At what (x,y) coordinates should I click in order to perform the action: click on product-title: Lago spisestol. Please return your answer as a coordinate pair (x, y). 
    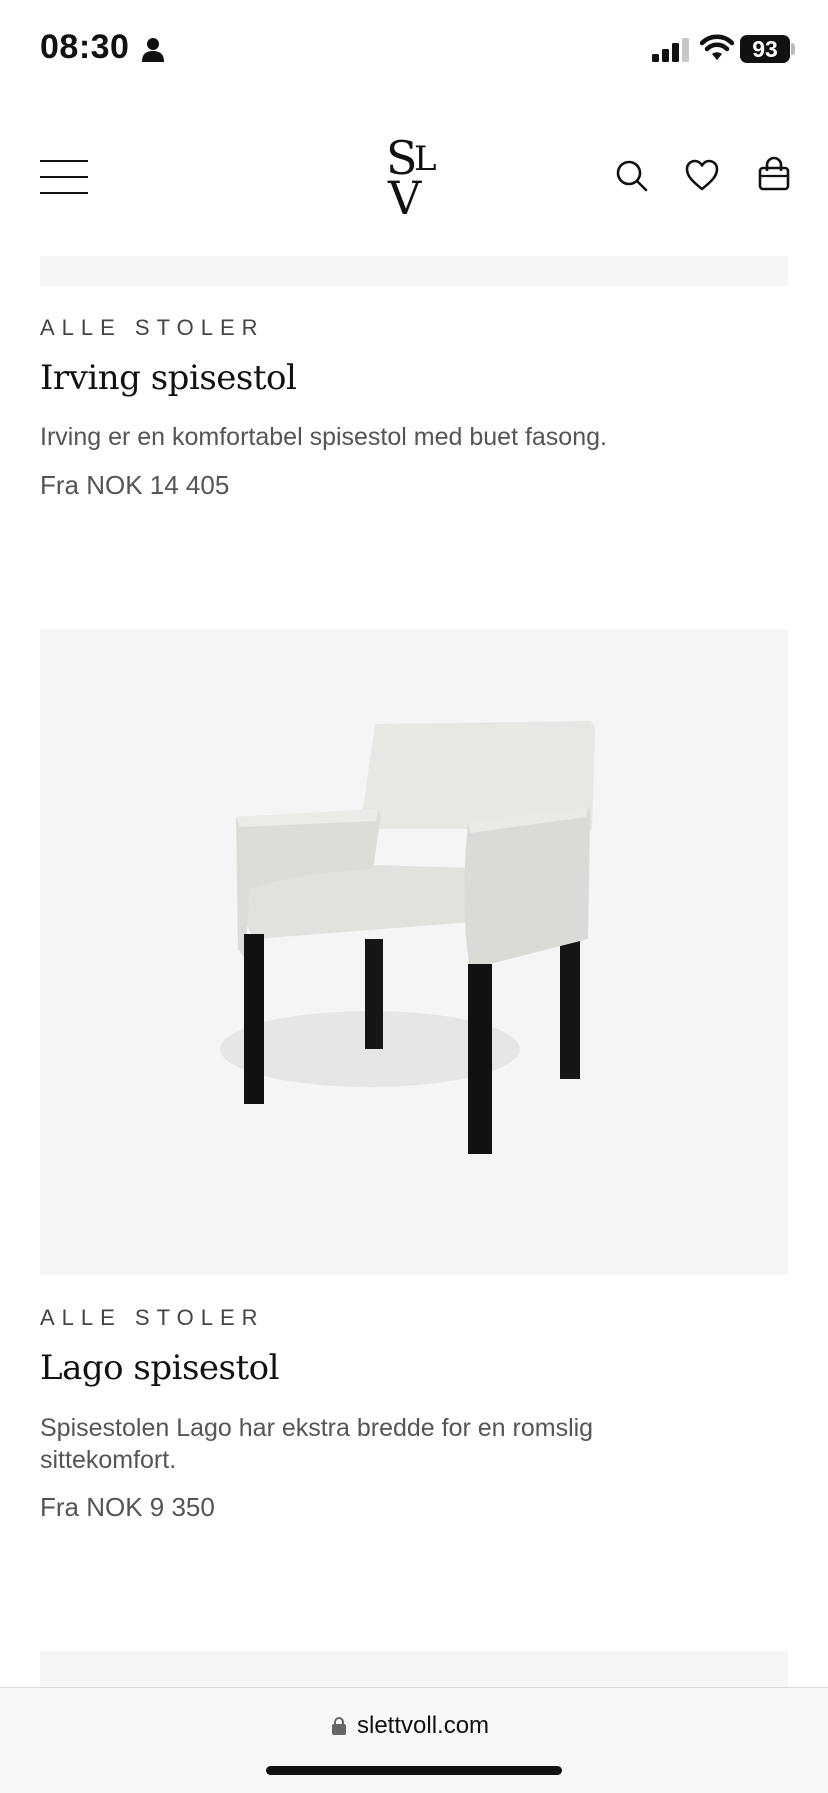
    Looking at the image, I should click on (160, 1368).